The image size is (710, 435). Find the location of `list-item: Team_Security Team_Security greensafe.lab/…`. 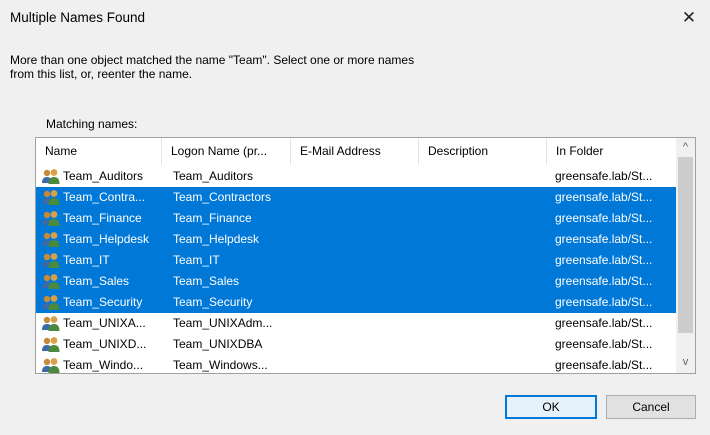

list-item: Team_Security Team_Security greensafe.lab/… is located at coordinates (356, 302).